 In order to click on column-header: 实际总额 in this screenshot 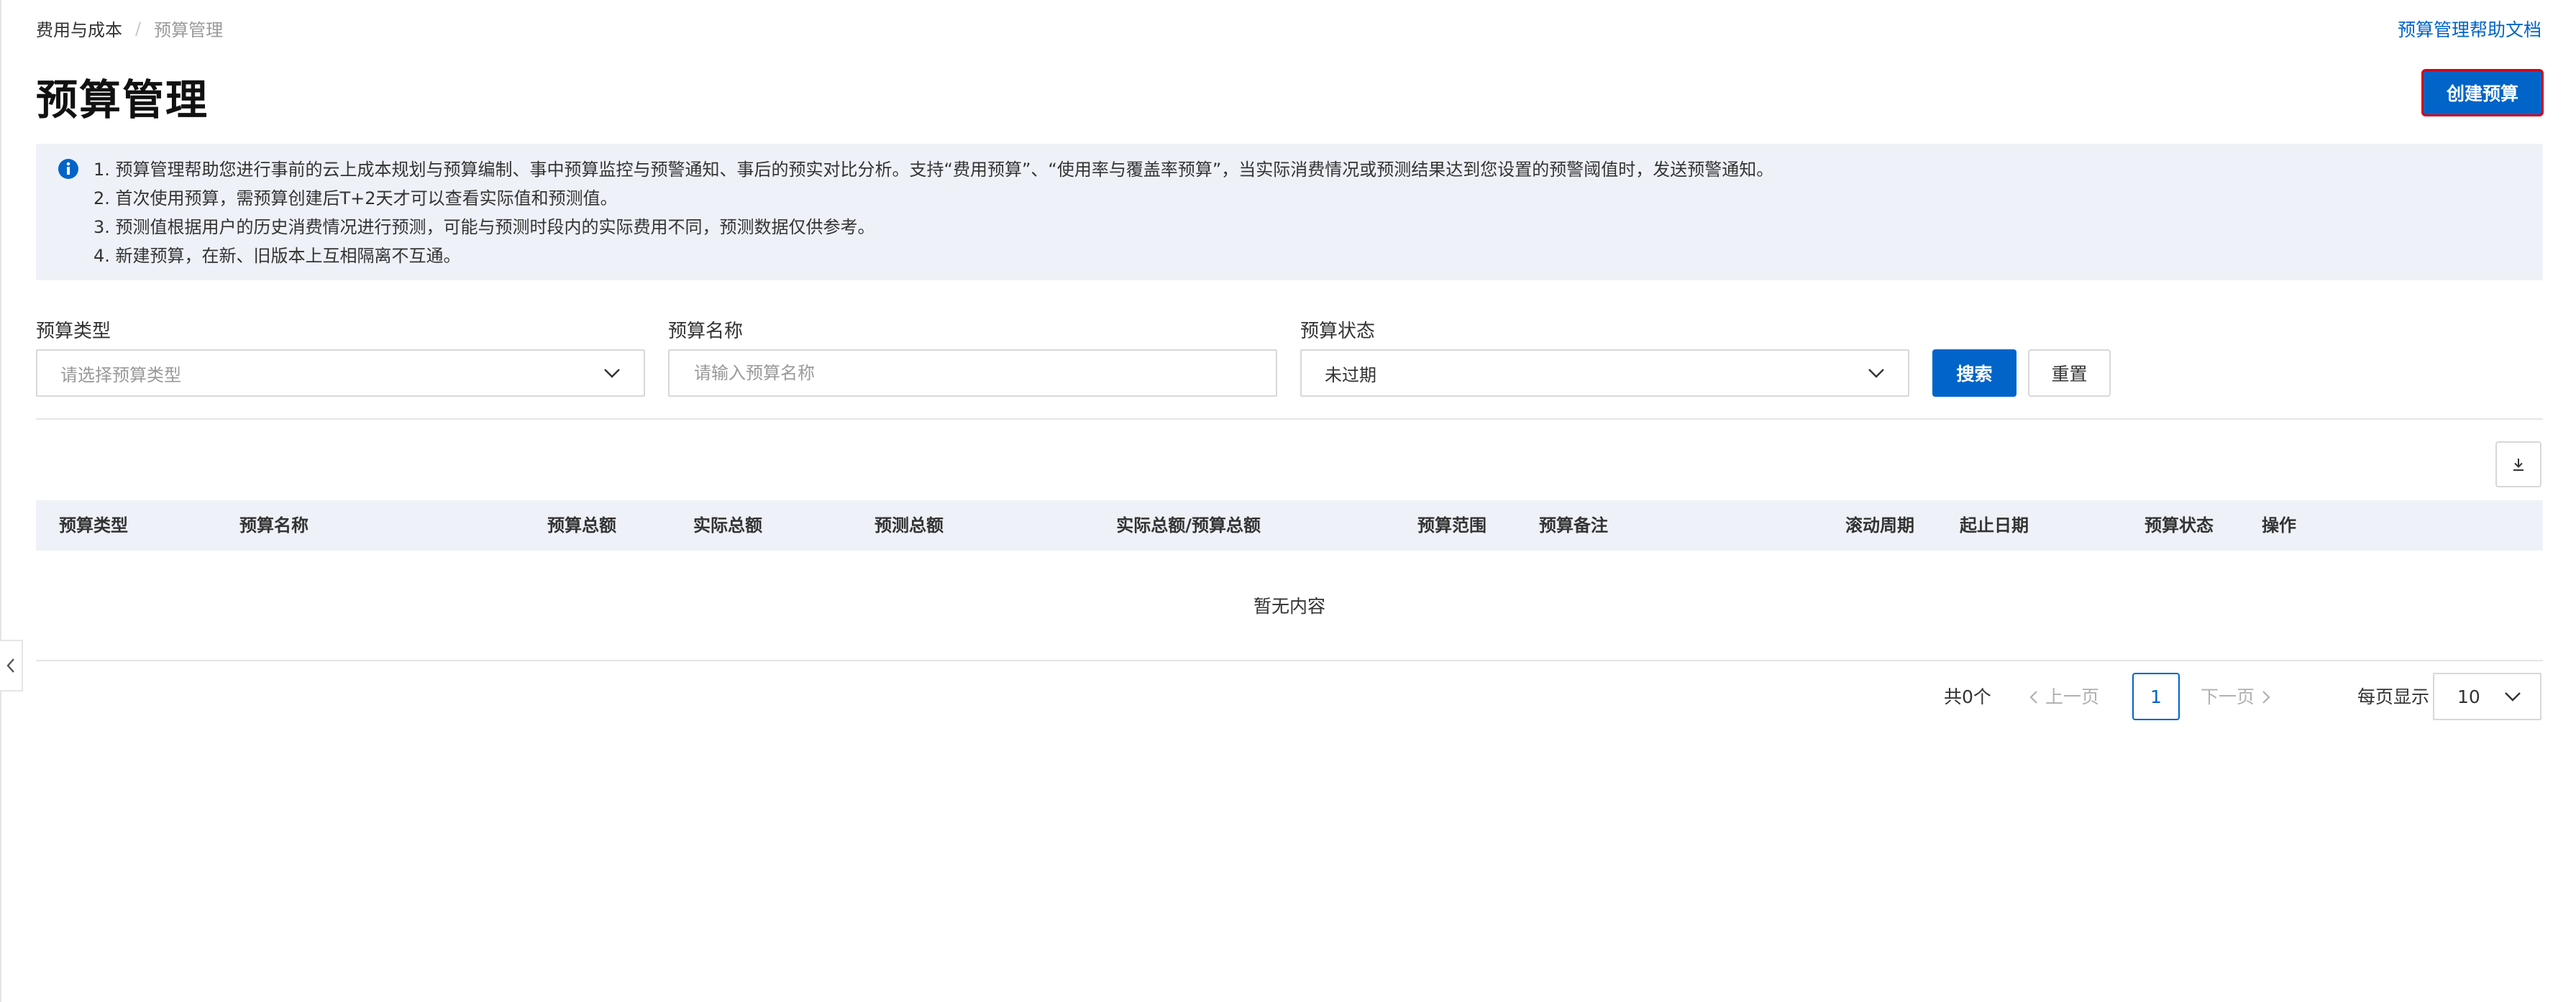, I will do `click(727, 525)`.